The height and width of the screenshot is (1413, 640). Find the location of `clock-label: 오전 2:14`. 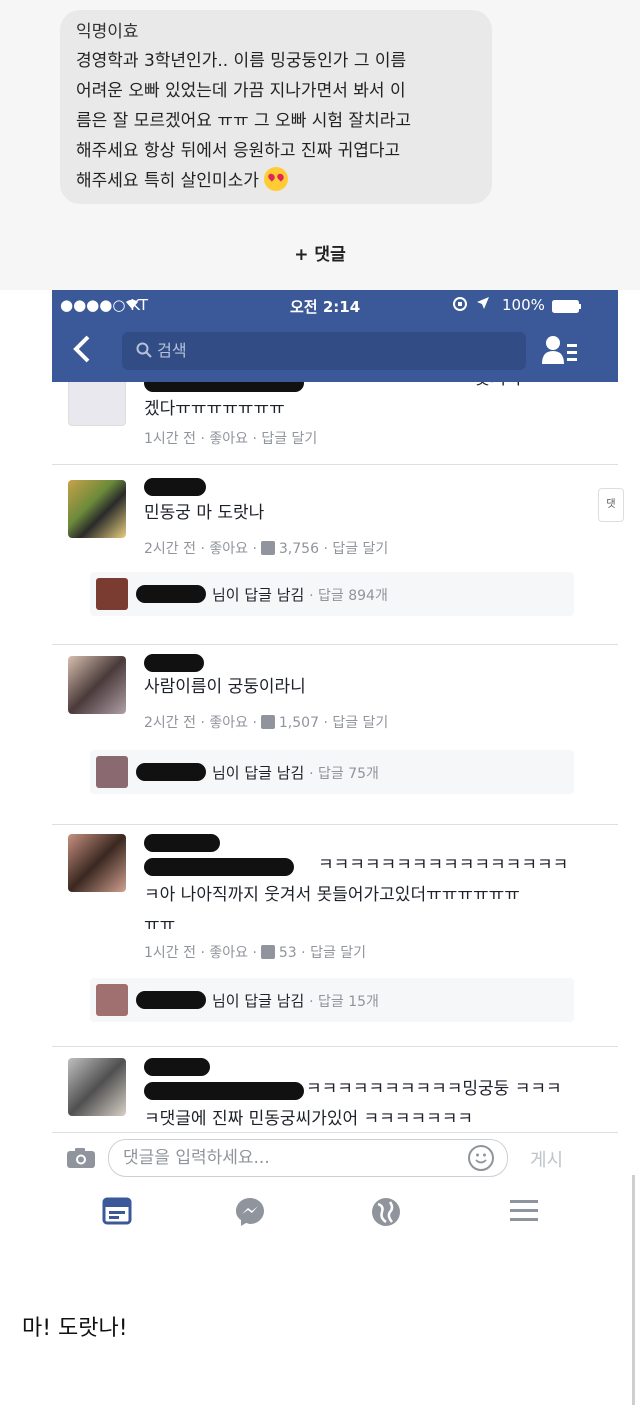

clock-label: 오전 2:14 is located at coordinates (325, 307).